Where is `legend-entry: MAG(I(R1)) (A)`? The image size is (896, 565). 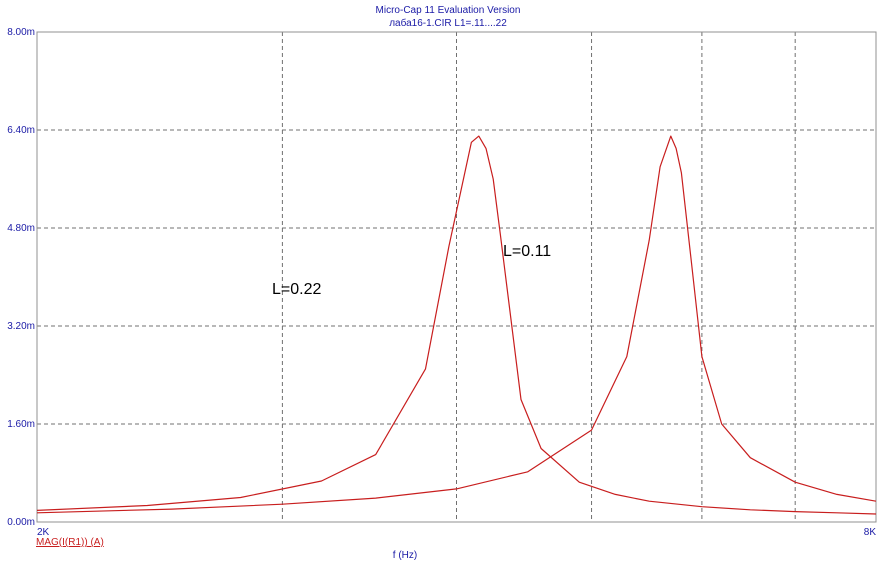 legend-entry: MAG(I(R1)) (A) is located at coordinates (70, 542).